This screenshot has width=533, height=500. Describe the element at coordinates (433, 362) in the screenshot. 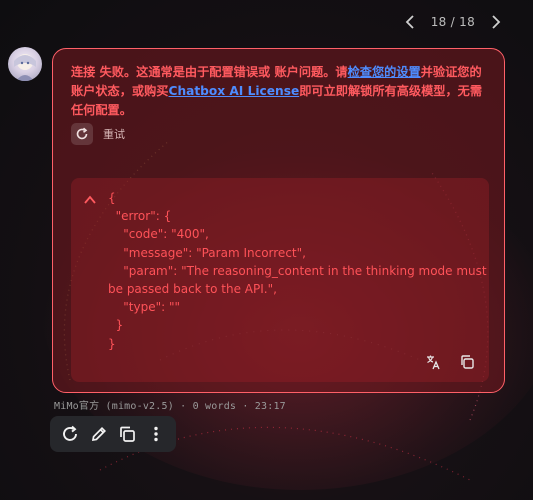

I see `translate-icon` at that location.